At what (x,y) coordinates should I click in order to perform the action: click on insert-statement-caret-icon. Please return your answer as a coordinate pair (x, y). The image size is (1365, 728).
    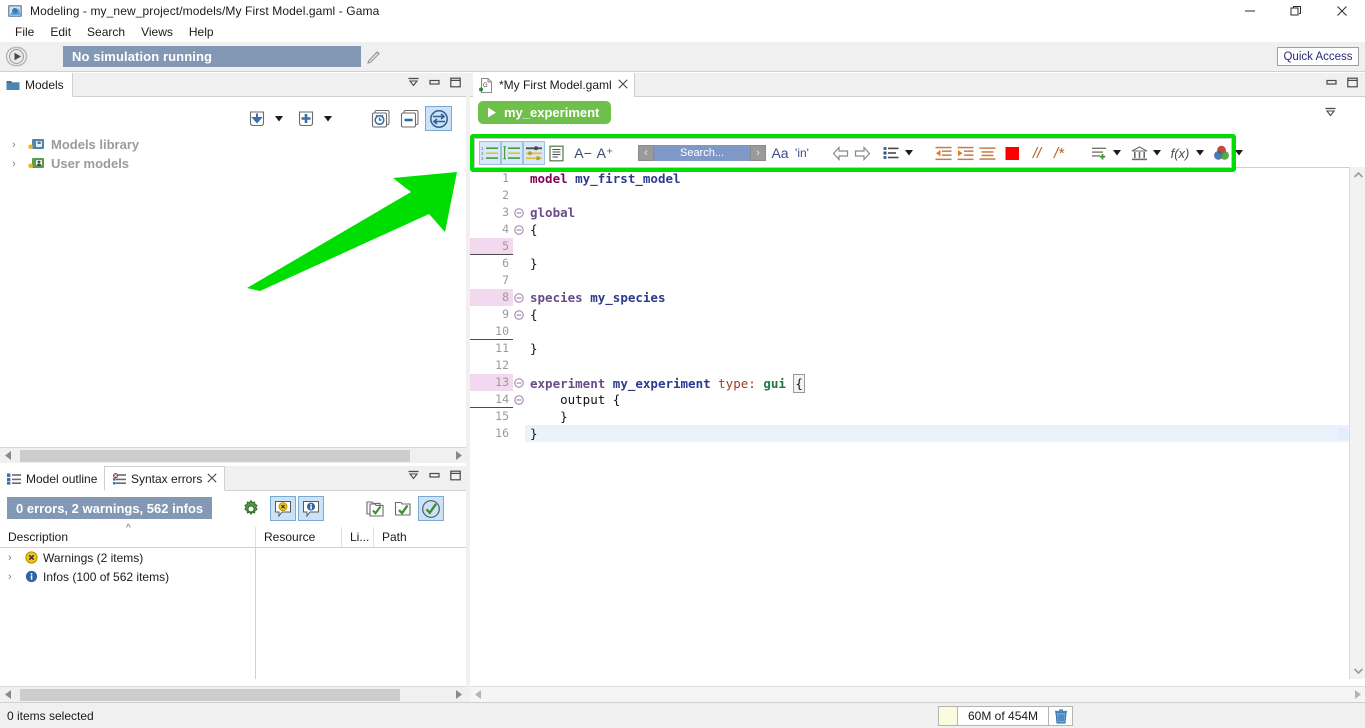
    Looking at the image, I should click on (1116, 153).